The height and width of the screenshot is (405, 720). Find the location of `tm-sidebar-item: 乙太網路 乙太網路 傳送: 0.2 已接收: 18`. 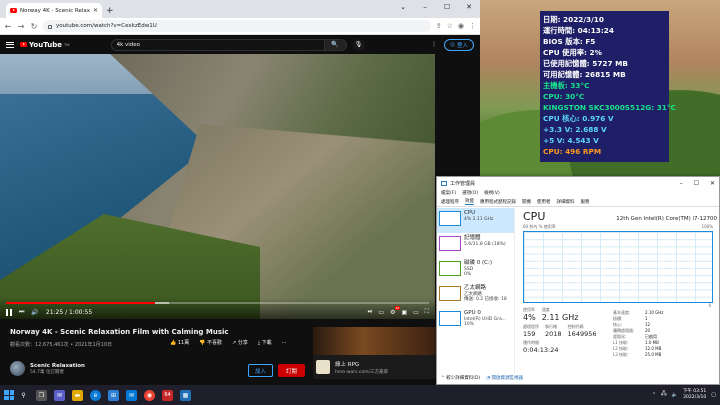

tm-sidebar-item: 乙太網路 乙太網路 傳送: 0.2 已接收: 18 is located at coordinates (475, 295).